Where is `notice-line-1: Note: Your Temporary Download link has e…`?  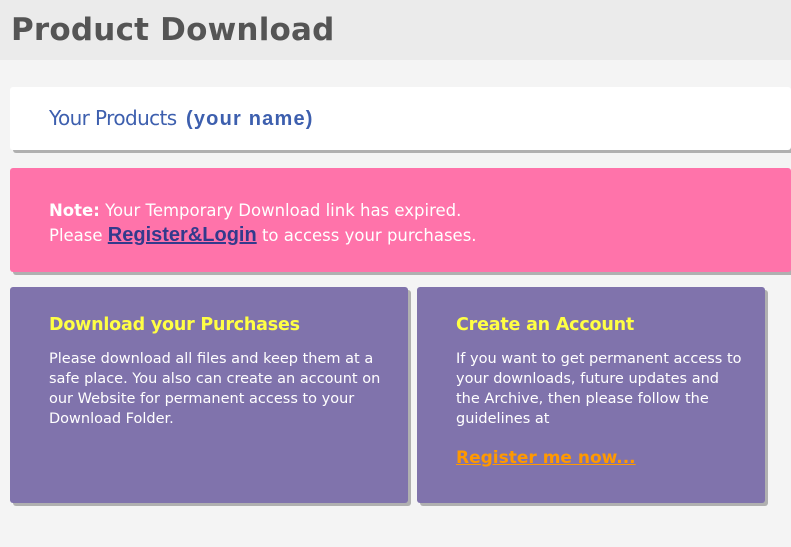 notice-line-1: Note: Your Temporary Download link has e… is located at coordinates (420, 210).